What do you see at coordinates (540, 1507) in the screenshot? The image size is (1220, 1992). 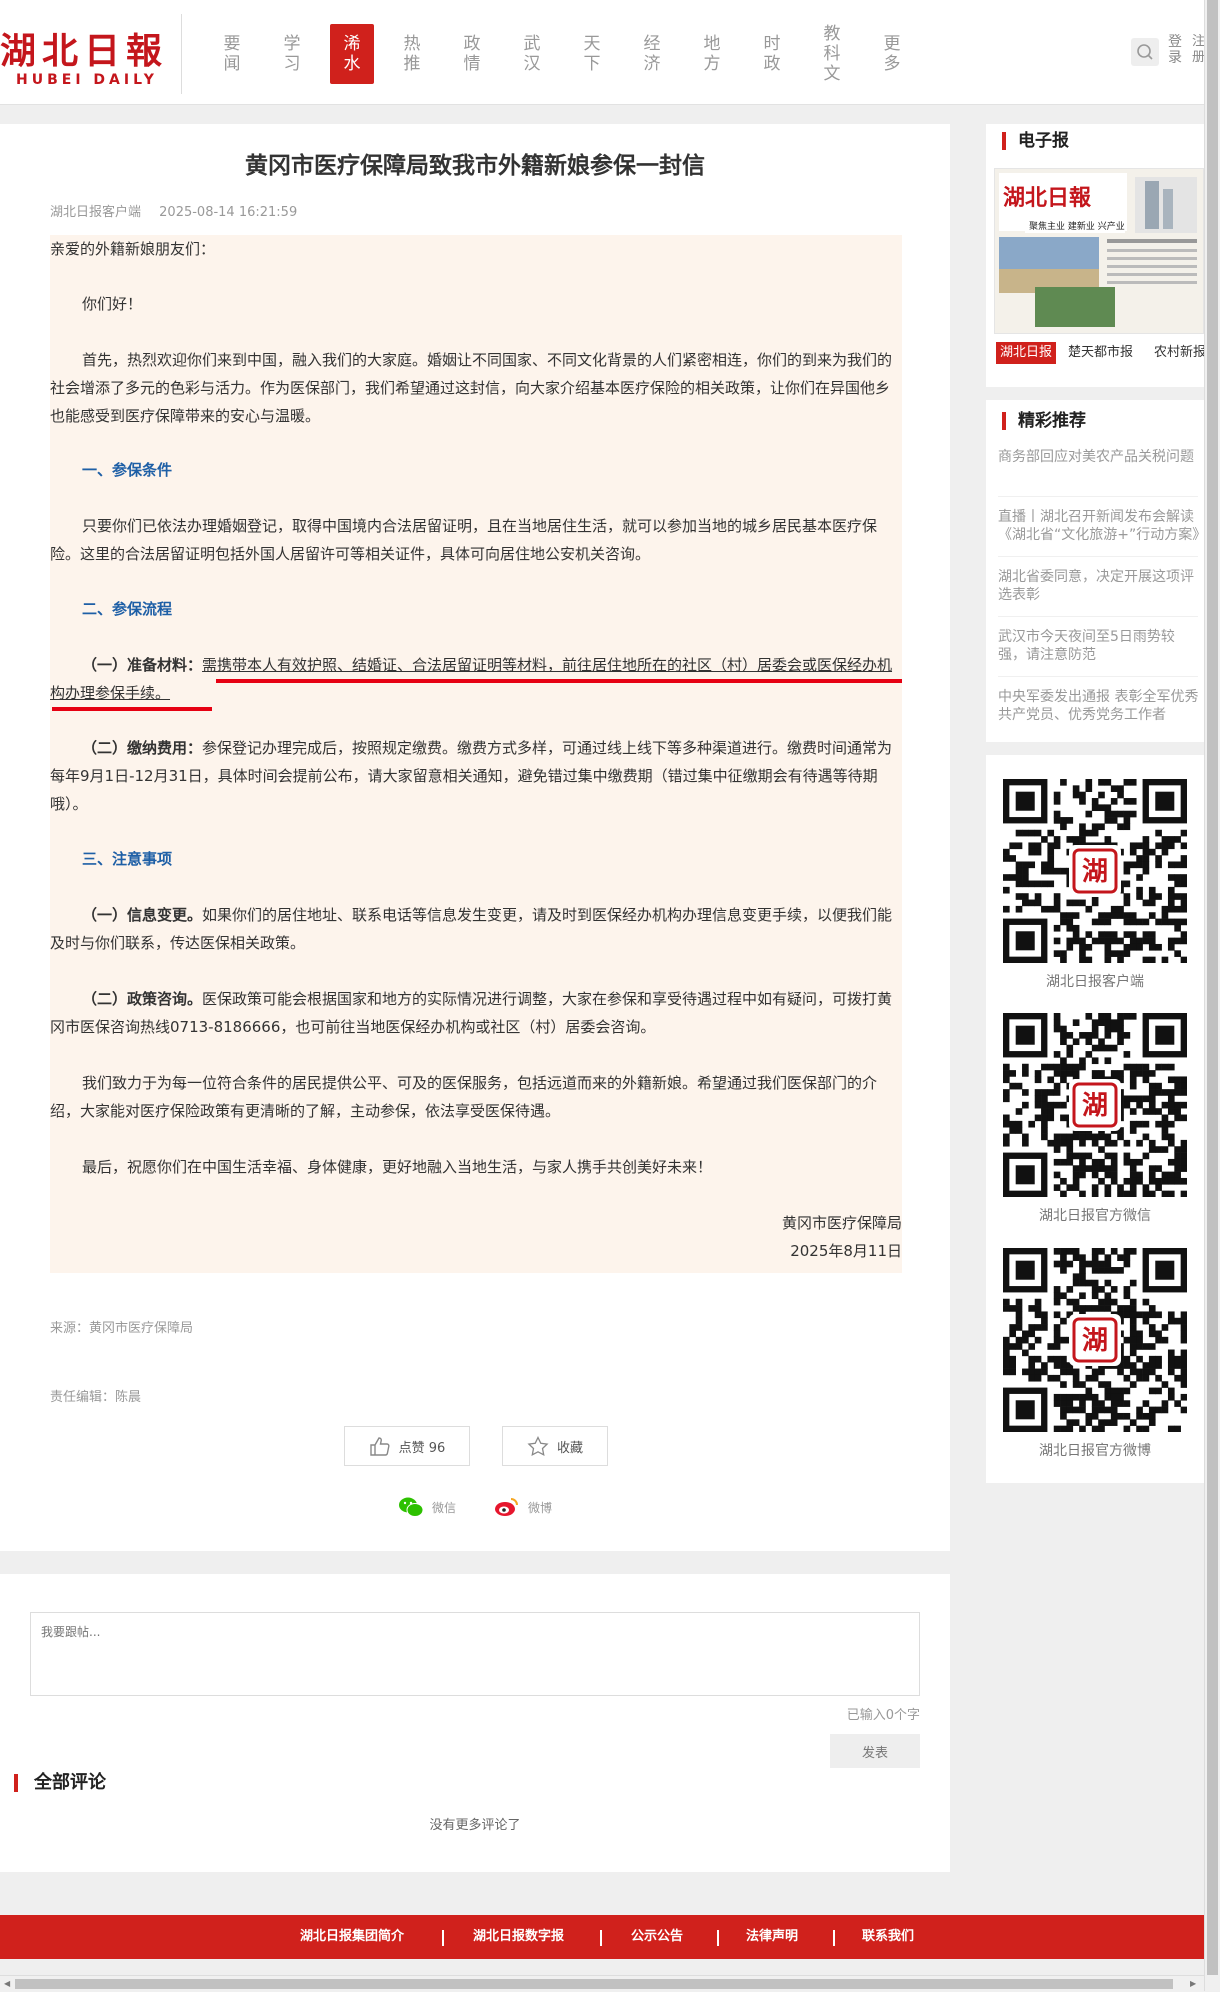 I see `share-weibo-label: 微博` at bounding box center [540, 1507].